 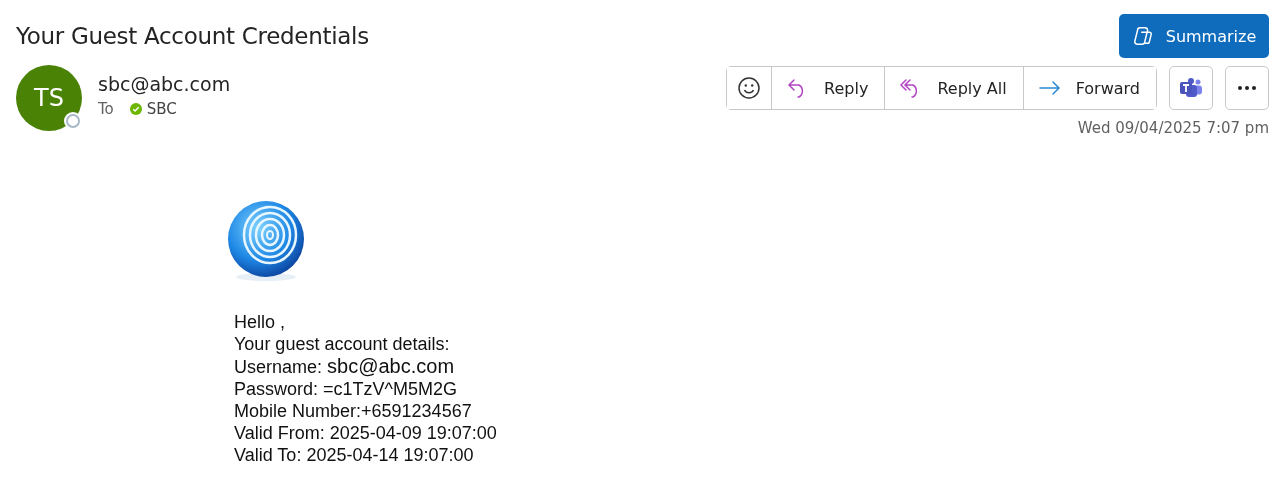 I want to click on email-date: Wed 09/04/2025 7:07 pm, so click(x=1173, y=128).